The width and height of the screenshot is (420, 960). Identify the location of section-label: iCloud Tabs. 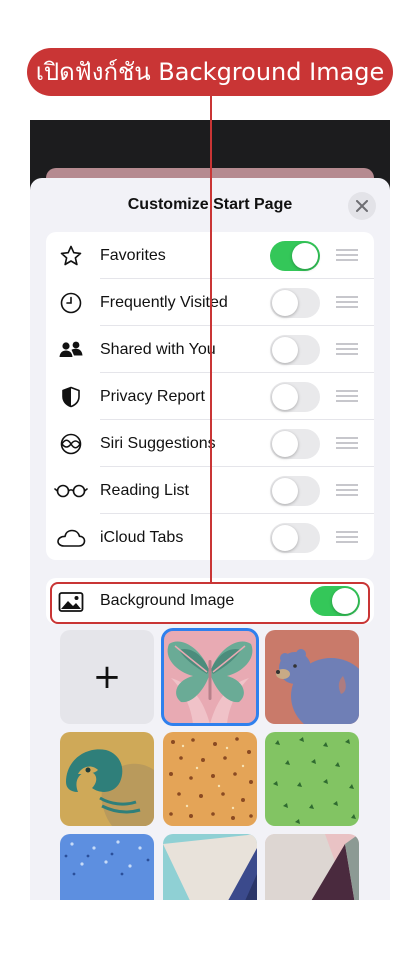
(142, 537).